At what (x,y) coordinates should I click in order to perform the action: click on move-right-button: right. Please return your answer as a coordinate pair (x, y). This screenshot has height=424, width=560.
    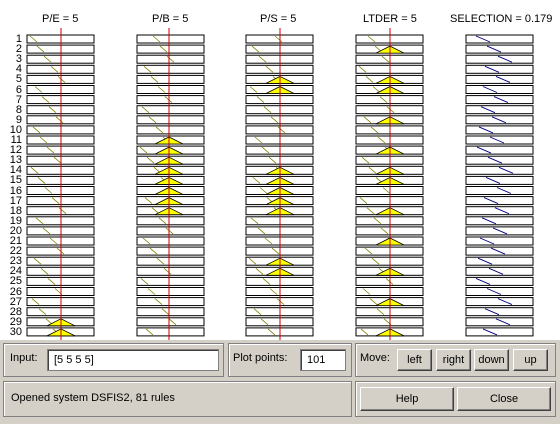
    Looking at the image, I should click on (453, 360).